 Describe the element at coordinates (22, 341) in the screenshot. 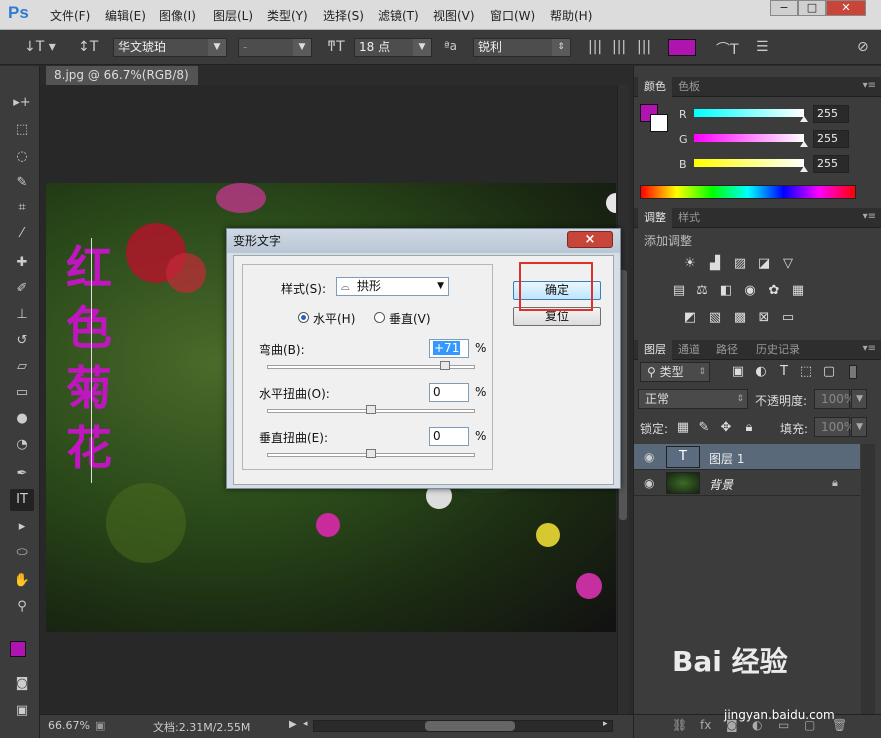

I see `history-brush-tool-icon: ↺` at that location.